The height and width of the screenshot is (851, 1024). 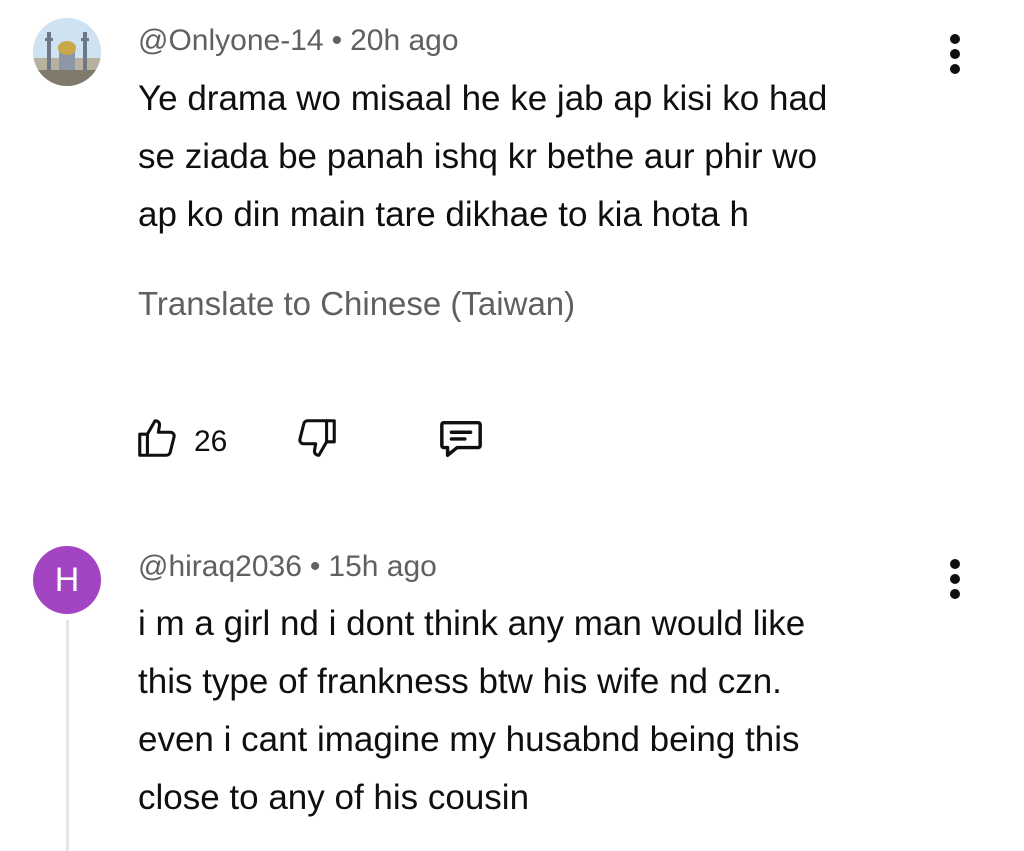 I want to click on user-avatar: H, so click(x=67, y=580).